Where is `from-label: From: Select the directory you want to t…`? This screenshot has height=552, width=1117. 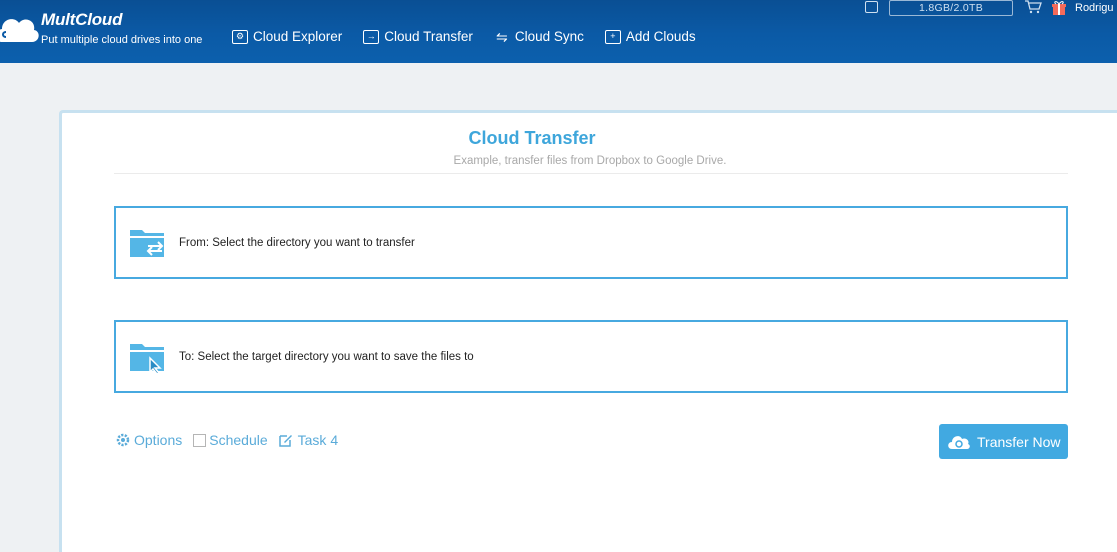
from-label: From: Select the directory you want to t… is located at coordinates (297, 242).